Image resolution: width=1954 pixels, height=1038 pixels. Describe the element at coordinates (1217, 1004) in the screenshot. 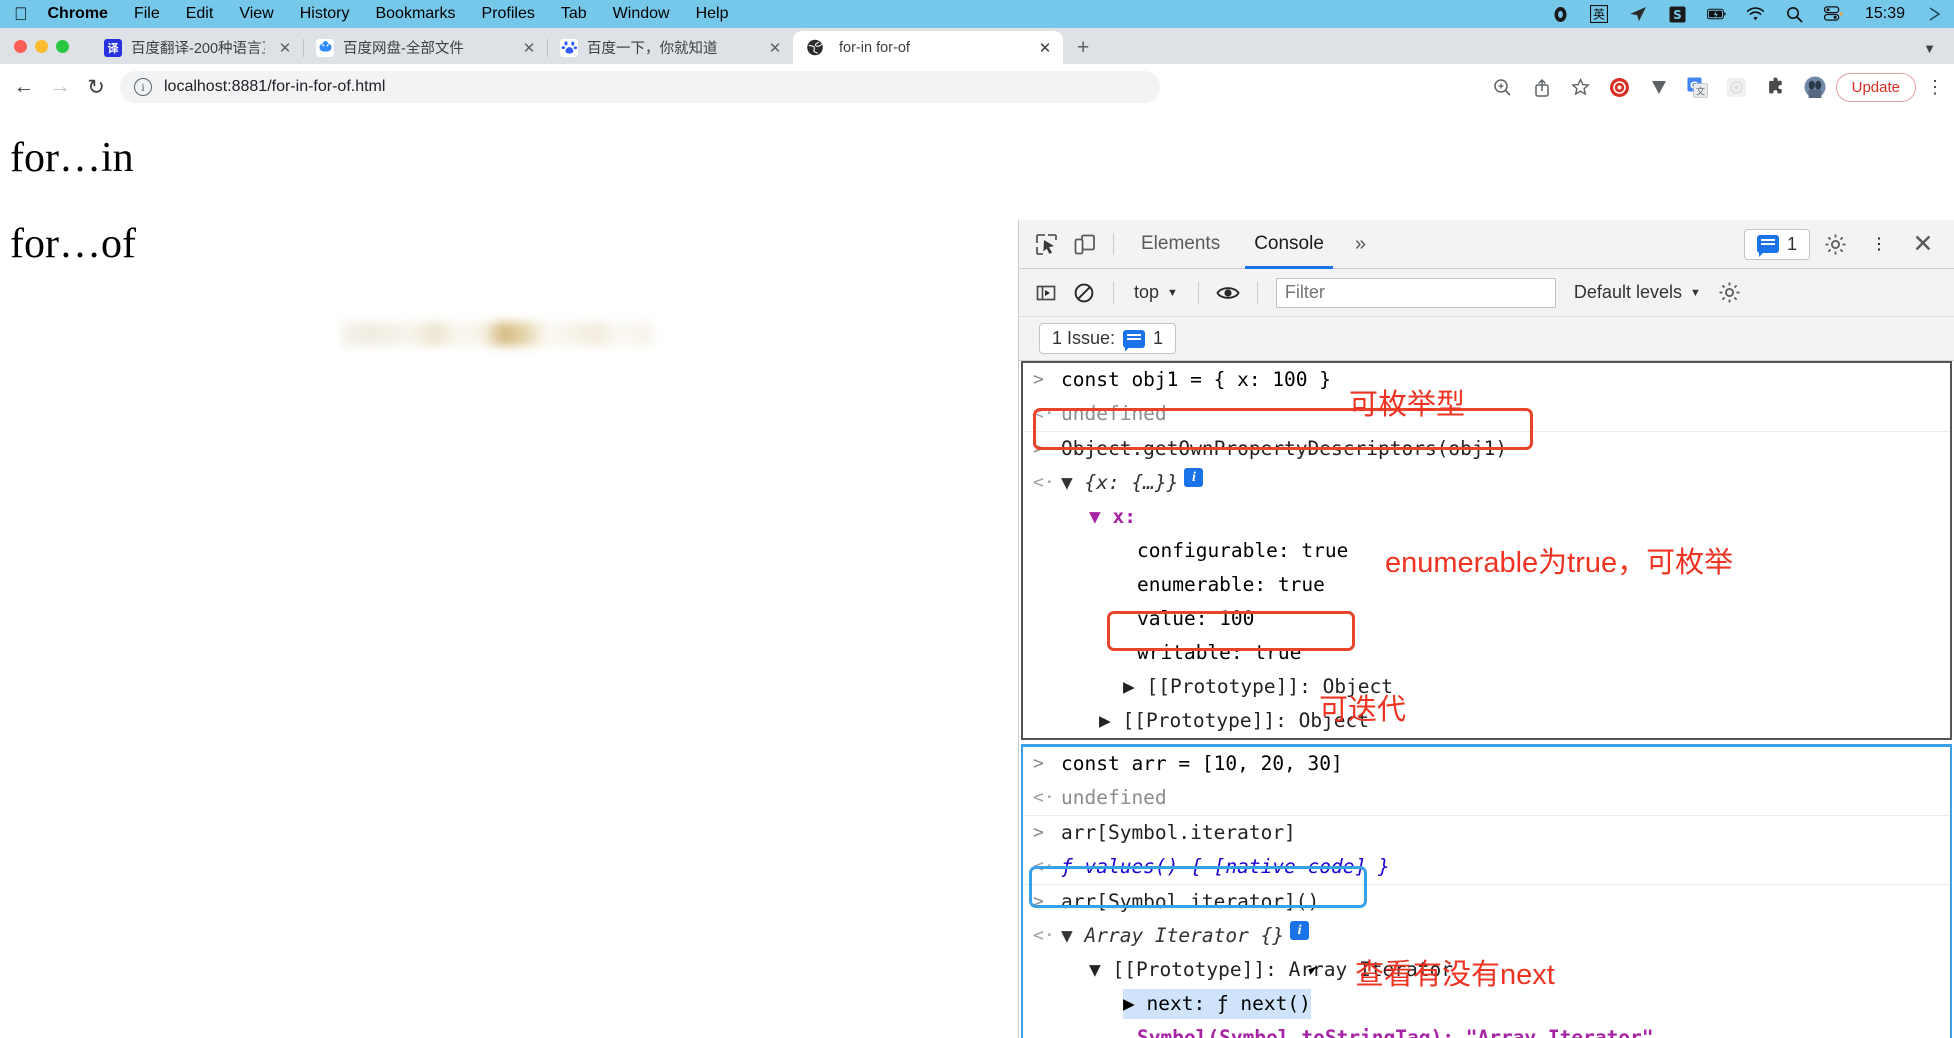

I see `console-row-text: ▶ next: ƒ next()` at that location.